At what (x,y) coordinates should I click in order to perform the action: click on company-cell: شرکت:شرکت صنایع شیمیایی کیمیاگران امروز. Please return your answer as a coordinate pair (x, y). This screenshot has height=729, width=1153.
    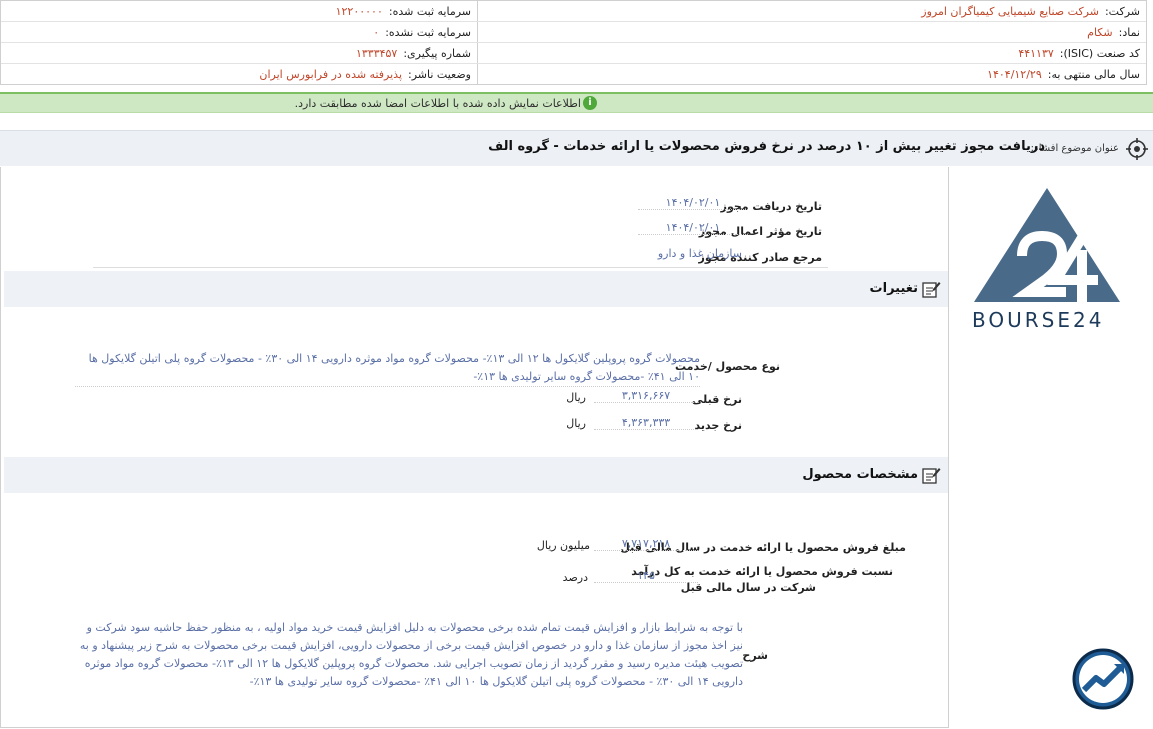
    Looking at the image, I should click on (1030, 11).